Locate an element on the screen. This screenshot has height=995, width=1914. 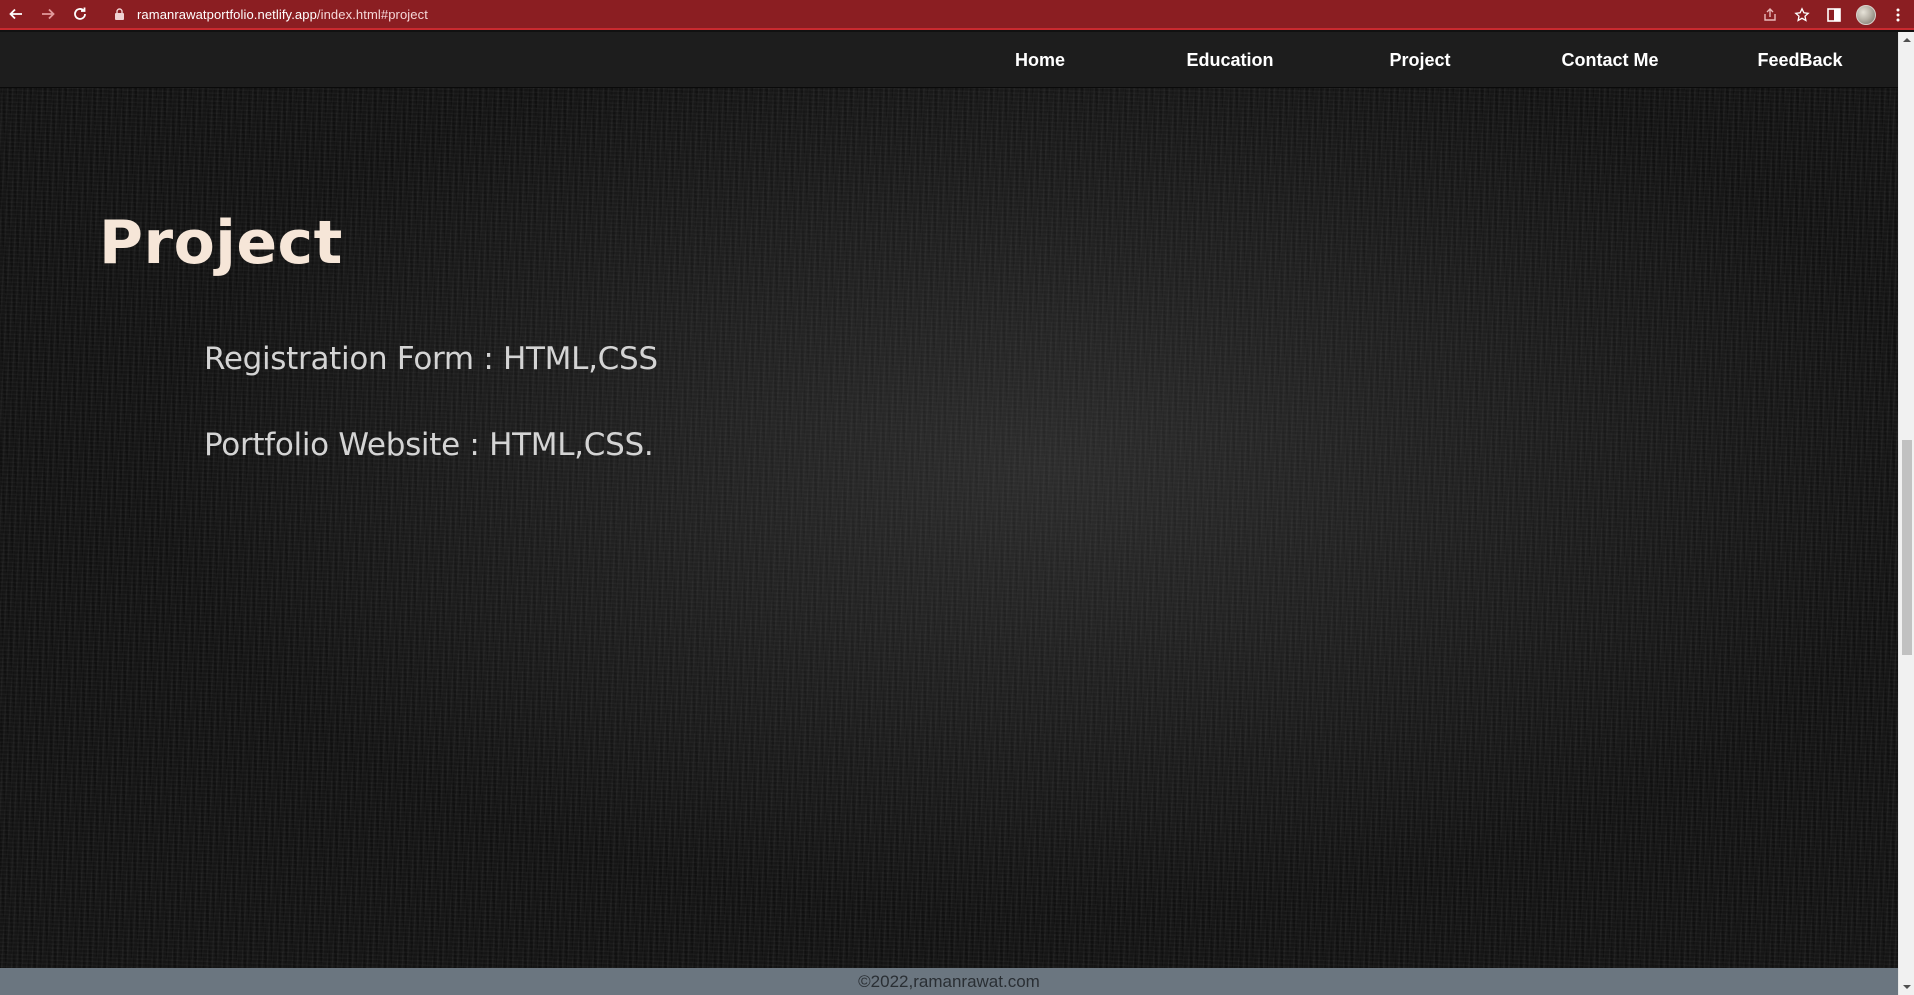
more-icon is located at coordinates (1898, 15).